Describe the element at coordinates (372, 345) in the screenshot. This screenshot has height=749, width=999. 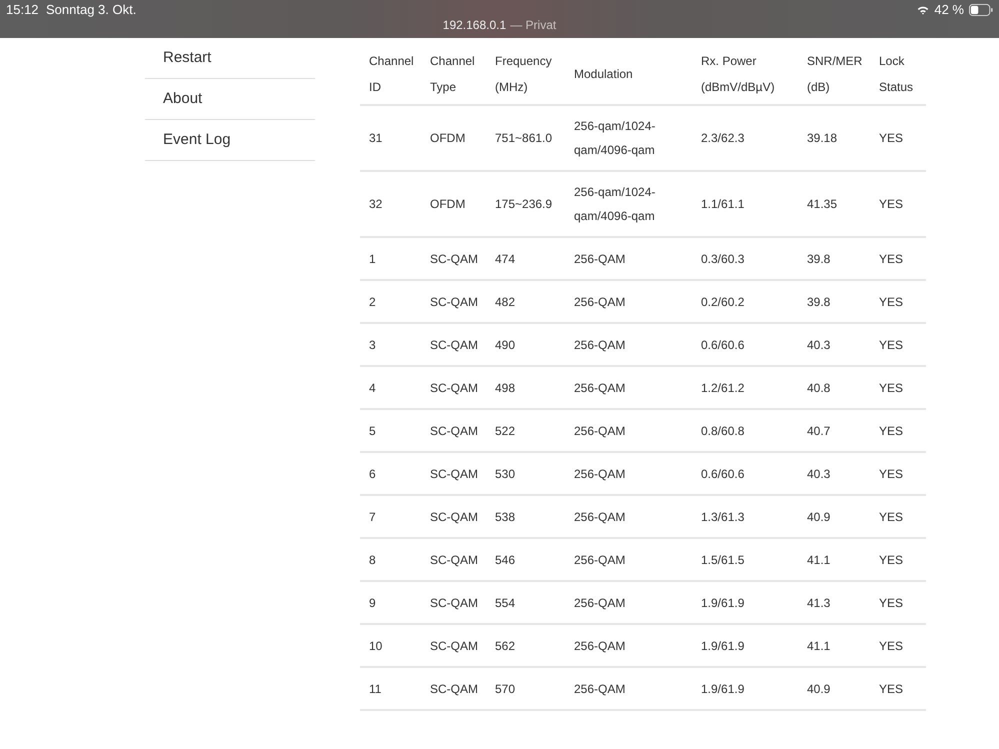
I see `table-cell-text: 3` at that location.